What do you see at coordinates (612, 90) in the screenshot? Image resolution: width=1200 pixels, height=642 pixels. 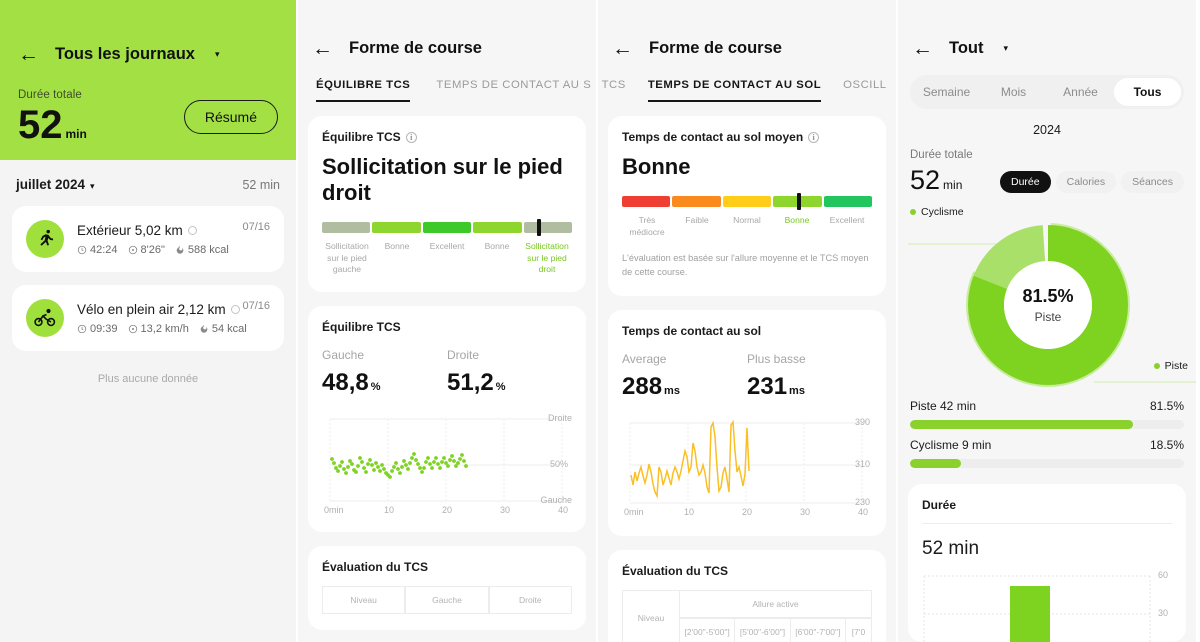 I see `tab-equilibre-tcs-partial: E TCS` at bounding box center [612, 90].